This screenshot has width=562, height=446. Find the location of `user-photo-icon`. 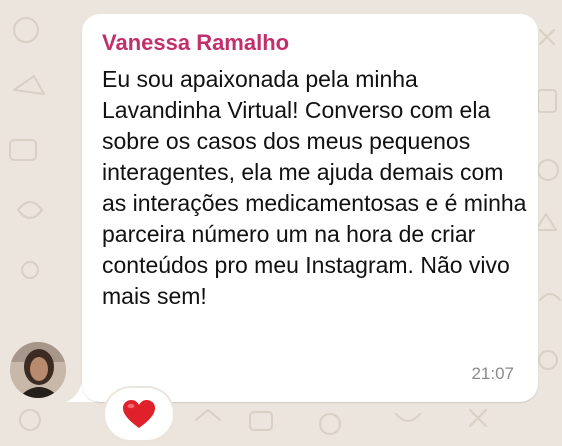

user-photo-icon is located at coordinates (38, 370).